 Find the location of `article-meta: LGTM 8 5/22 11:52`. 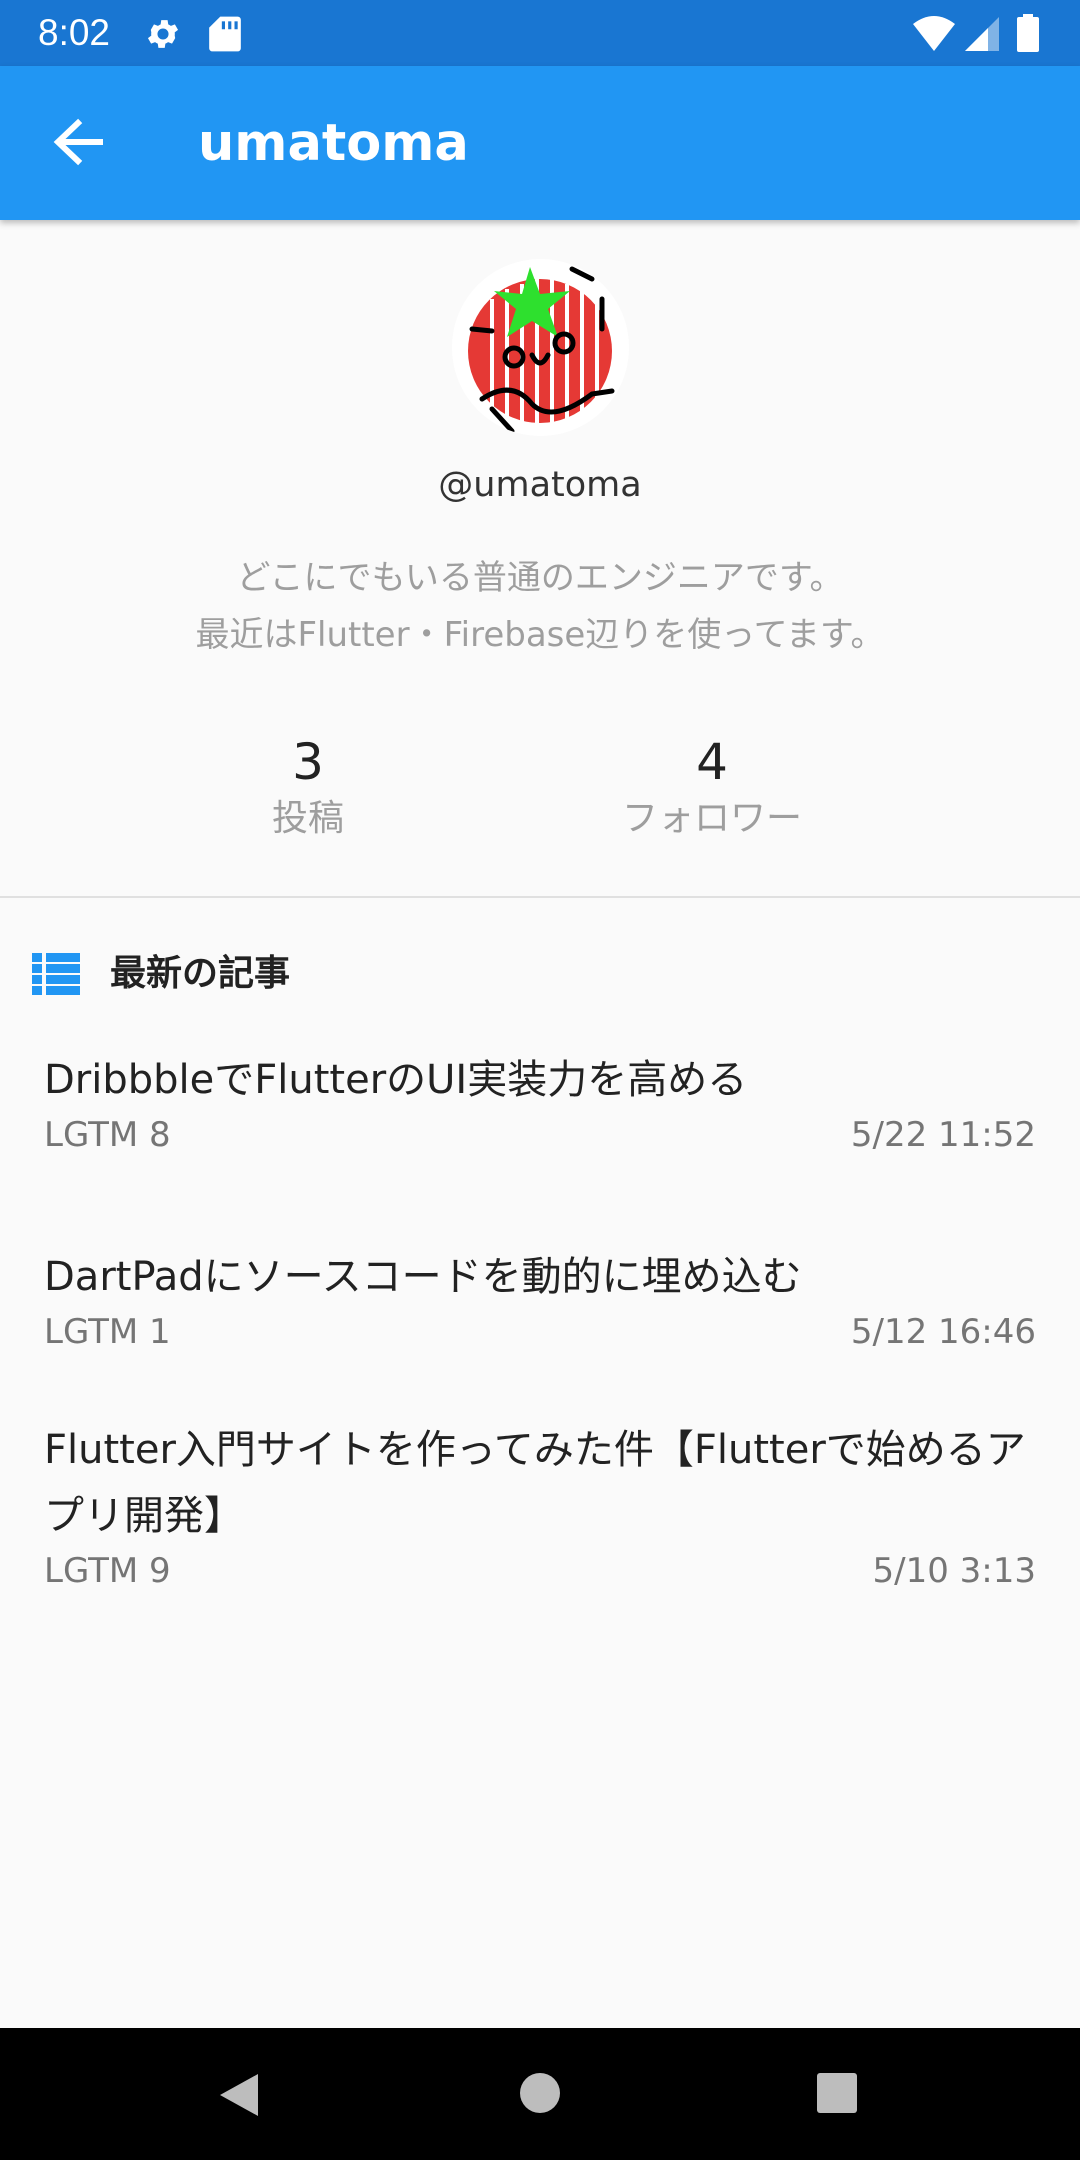

article-meta: LGTM 8 5/22 11:52 is located at coordinates (540, 1135).